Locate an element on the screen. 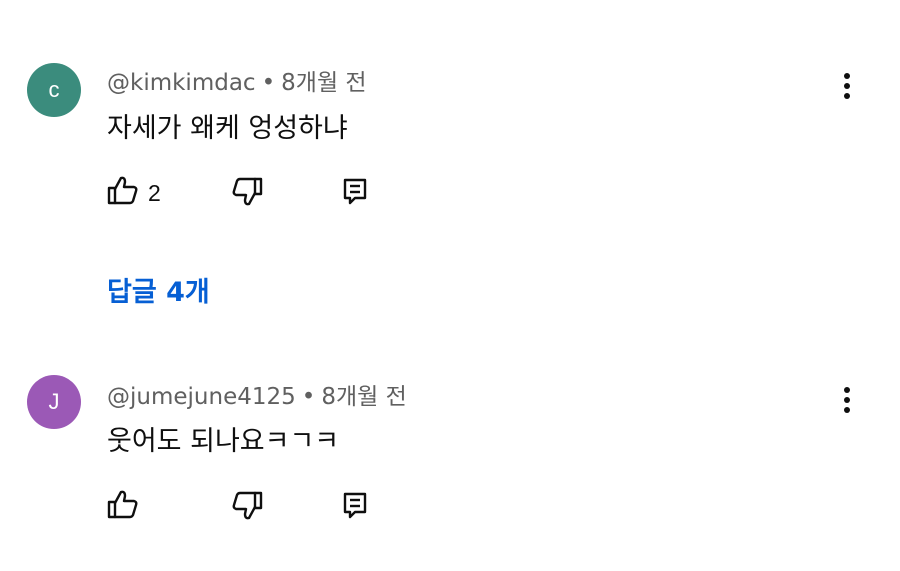  reply-button is located at coordinates (355, 507).